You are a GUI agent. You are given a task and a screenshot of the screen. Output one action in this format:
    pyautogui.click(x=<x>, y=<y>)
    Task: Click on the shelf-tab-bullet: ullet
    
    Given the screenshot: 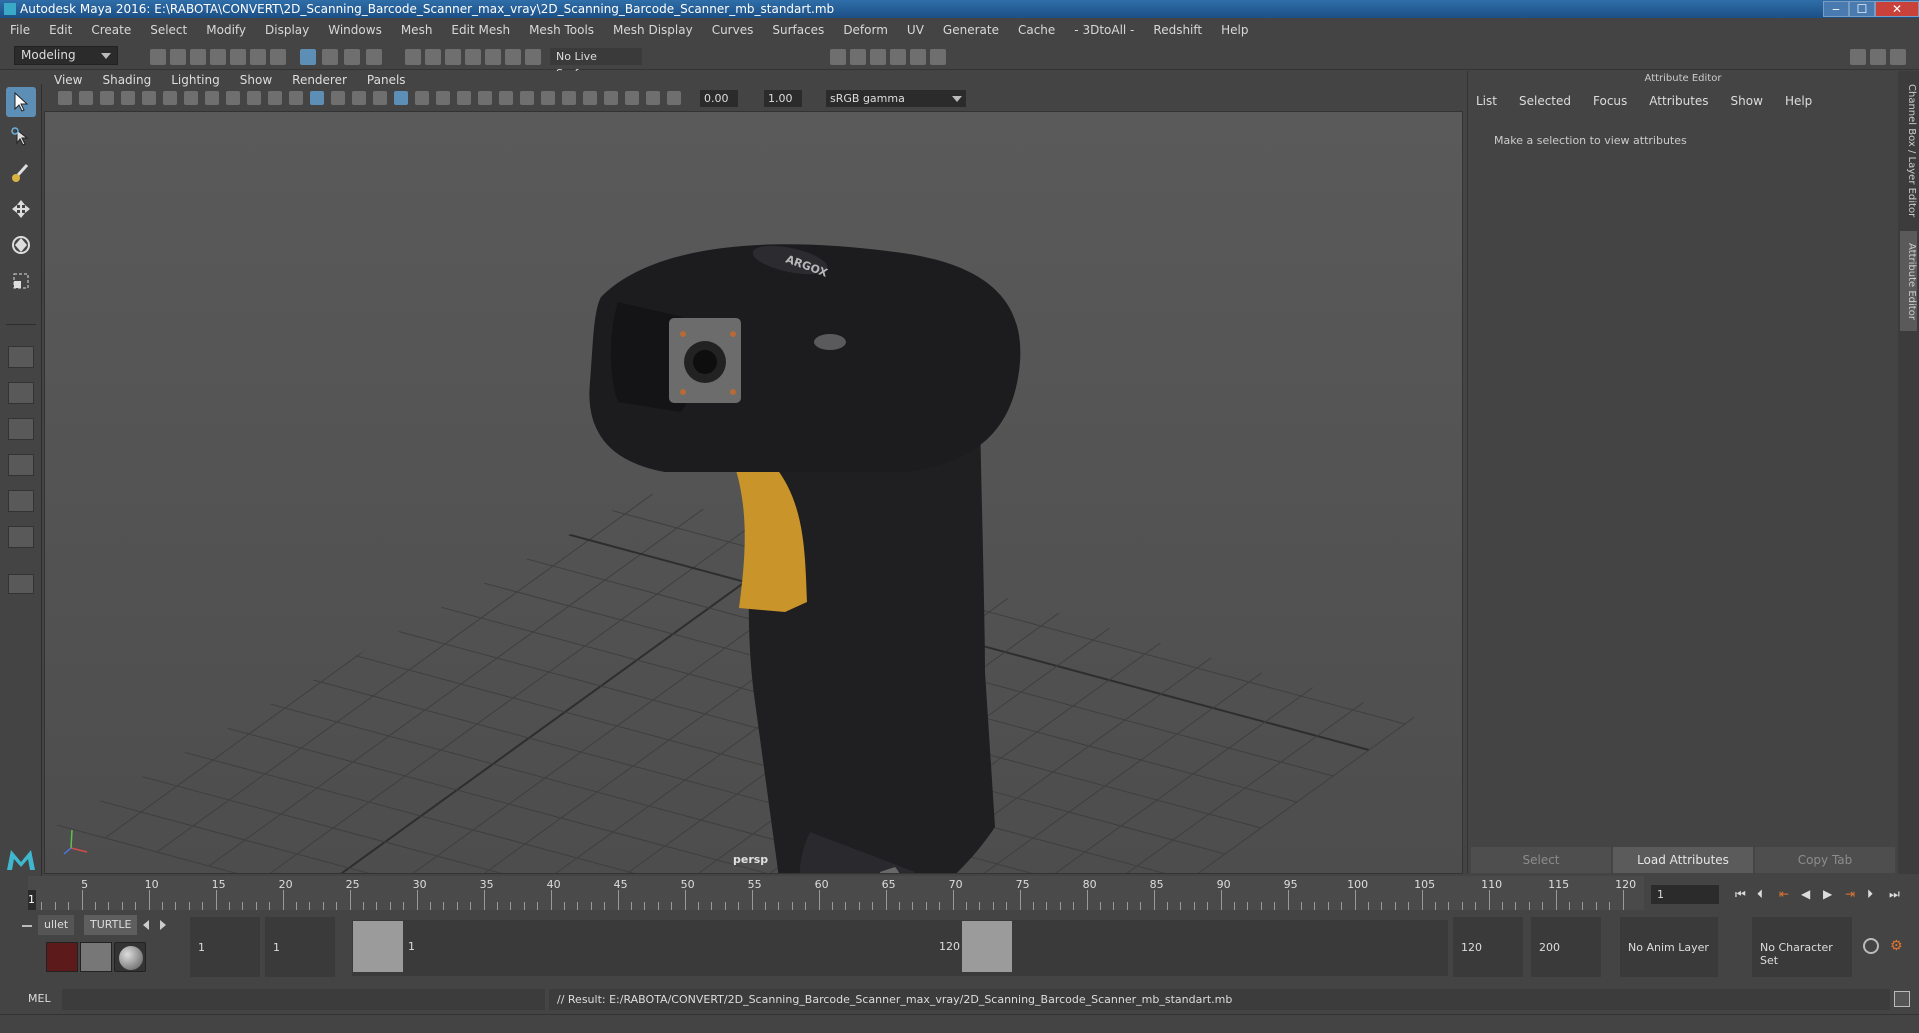 What is the action you would take?
    pyautogui.click(x=56, y=925)
    